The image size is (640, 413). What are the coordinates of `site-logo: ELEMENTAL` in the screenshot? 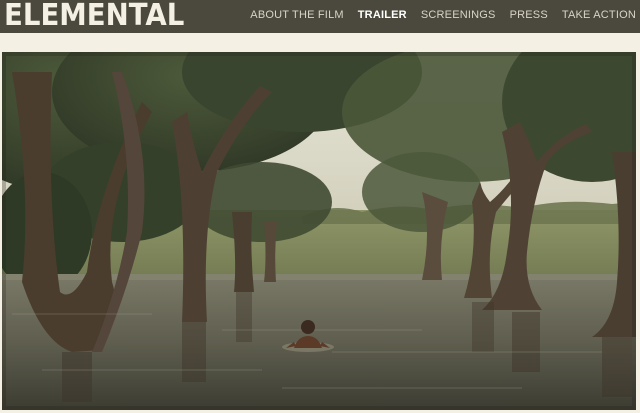 It's located at (94, 17).